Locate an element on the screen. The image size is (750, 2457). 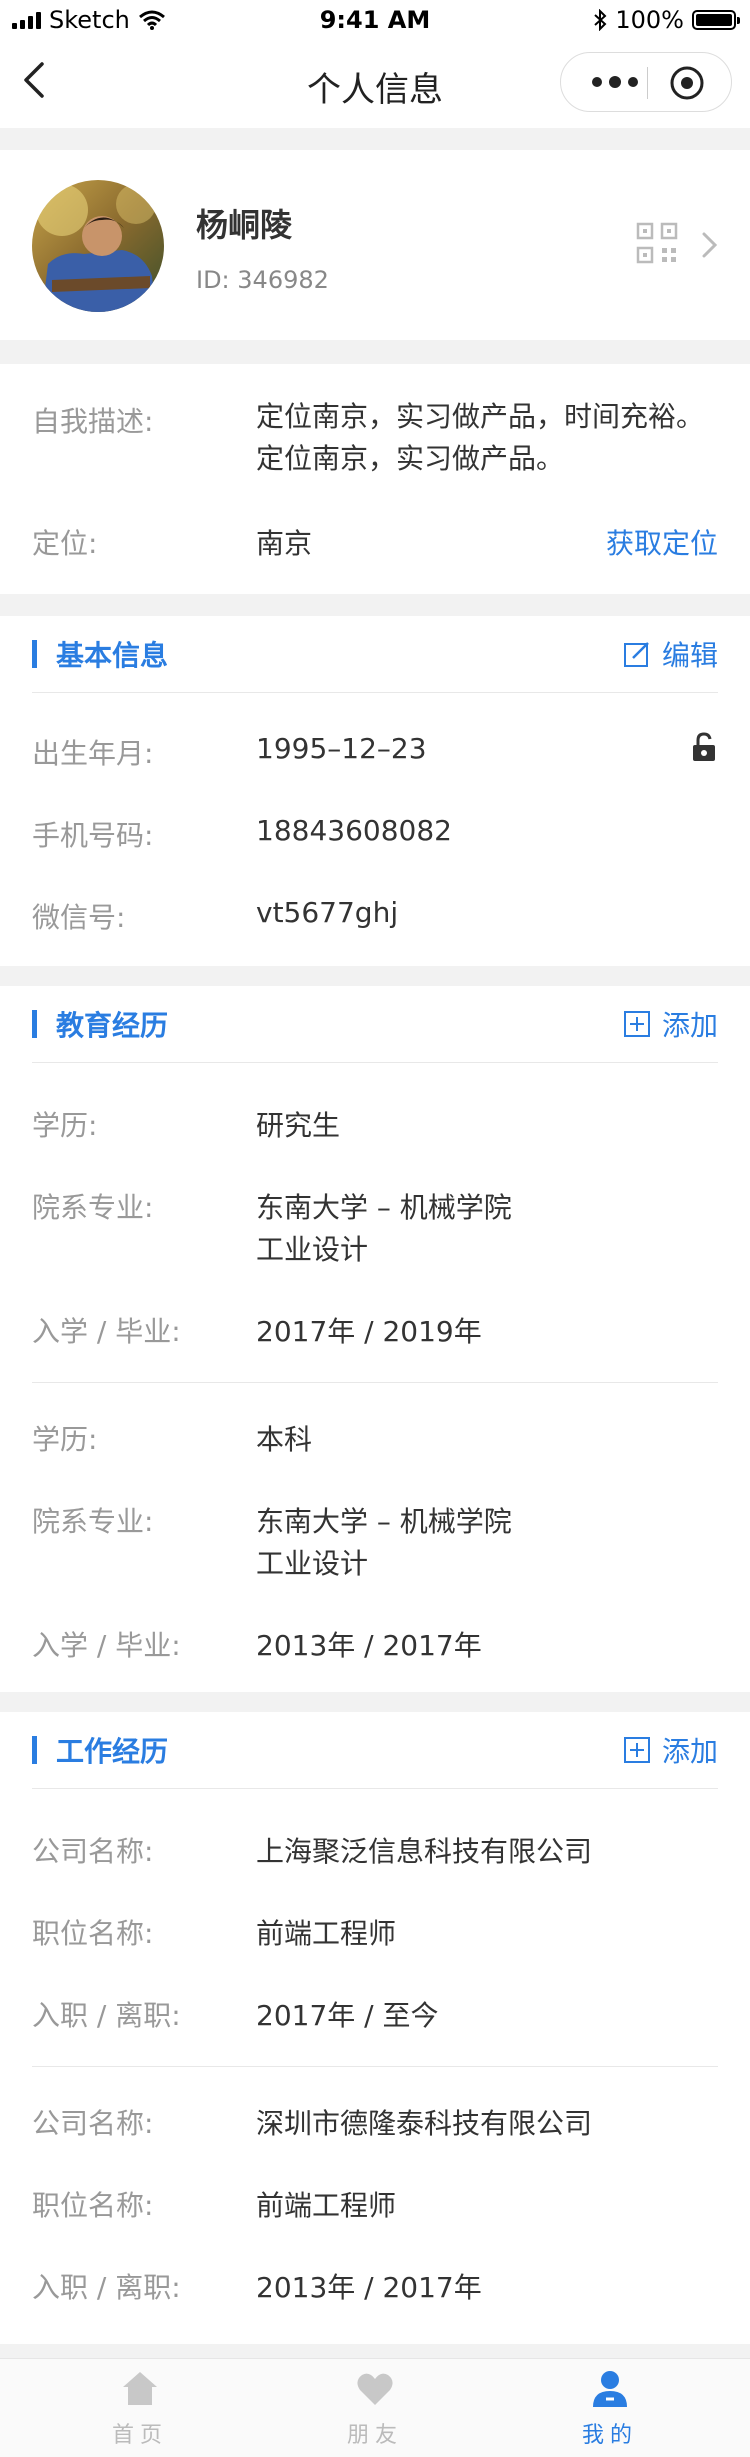
section-title: 教育经历 is located at coordinates (112, 1025).